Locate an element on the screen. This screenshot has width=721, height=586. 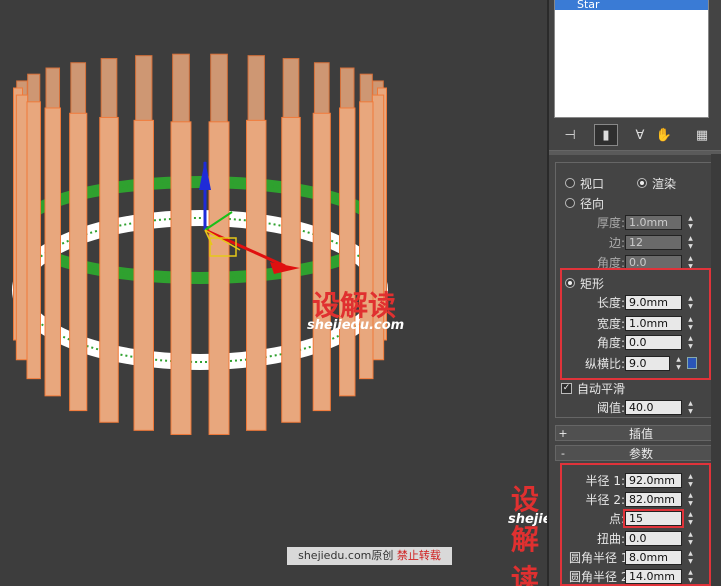
points-field: 15 is located at coordinates (653, 518).